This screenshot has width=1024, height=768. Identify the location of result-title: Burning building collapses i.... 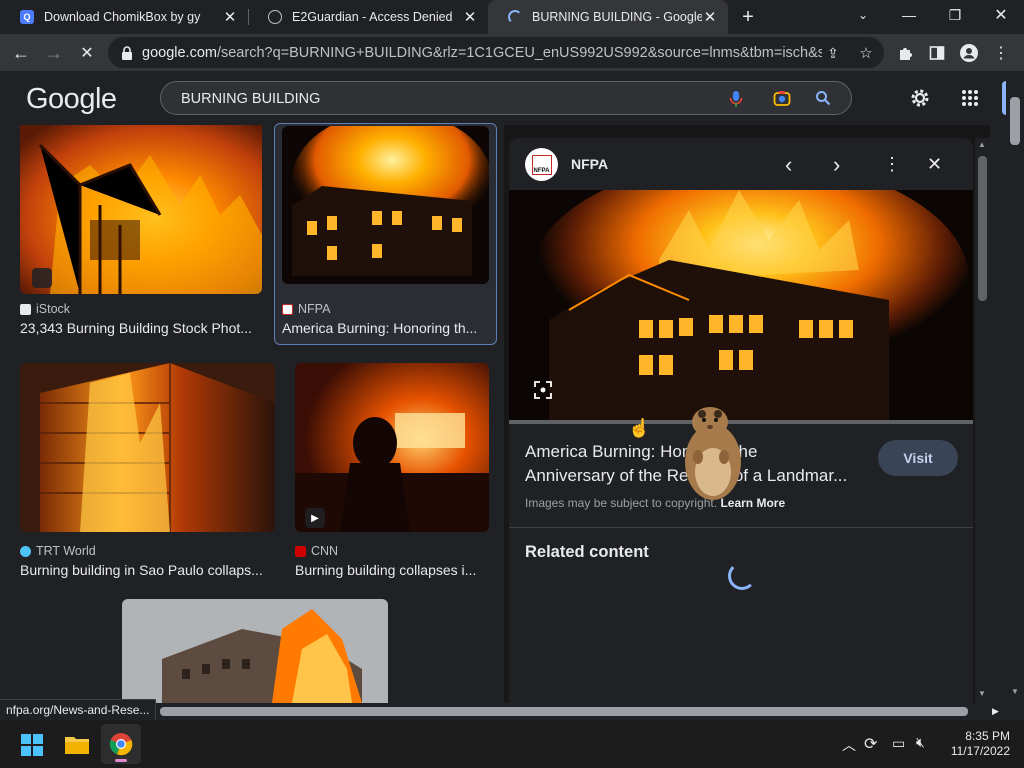
(392, 570).